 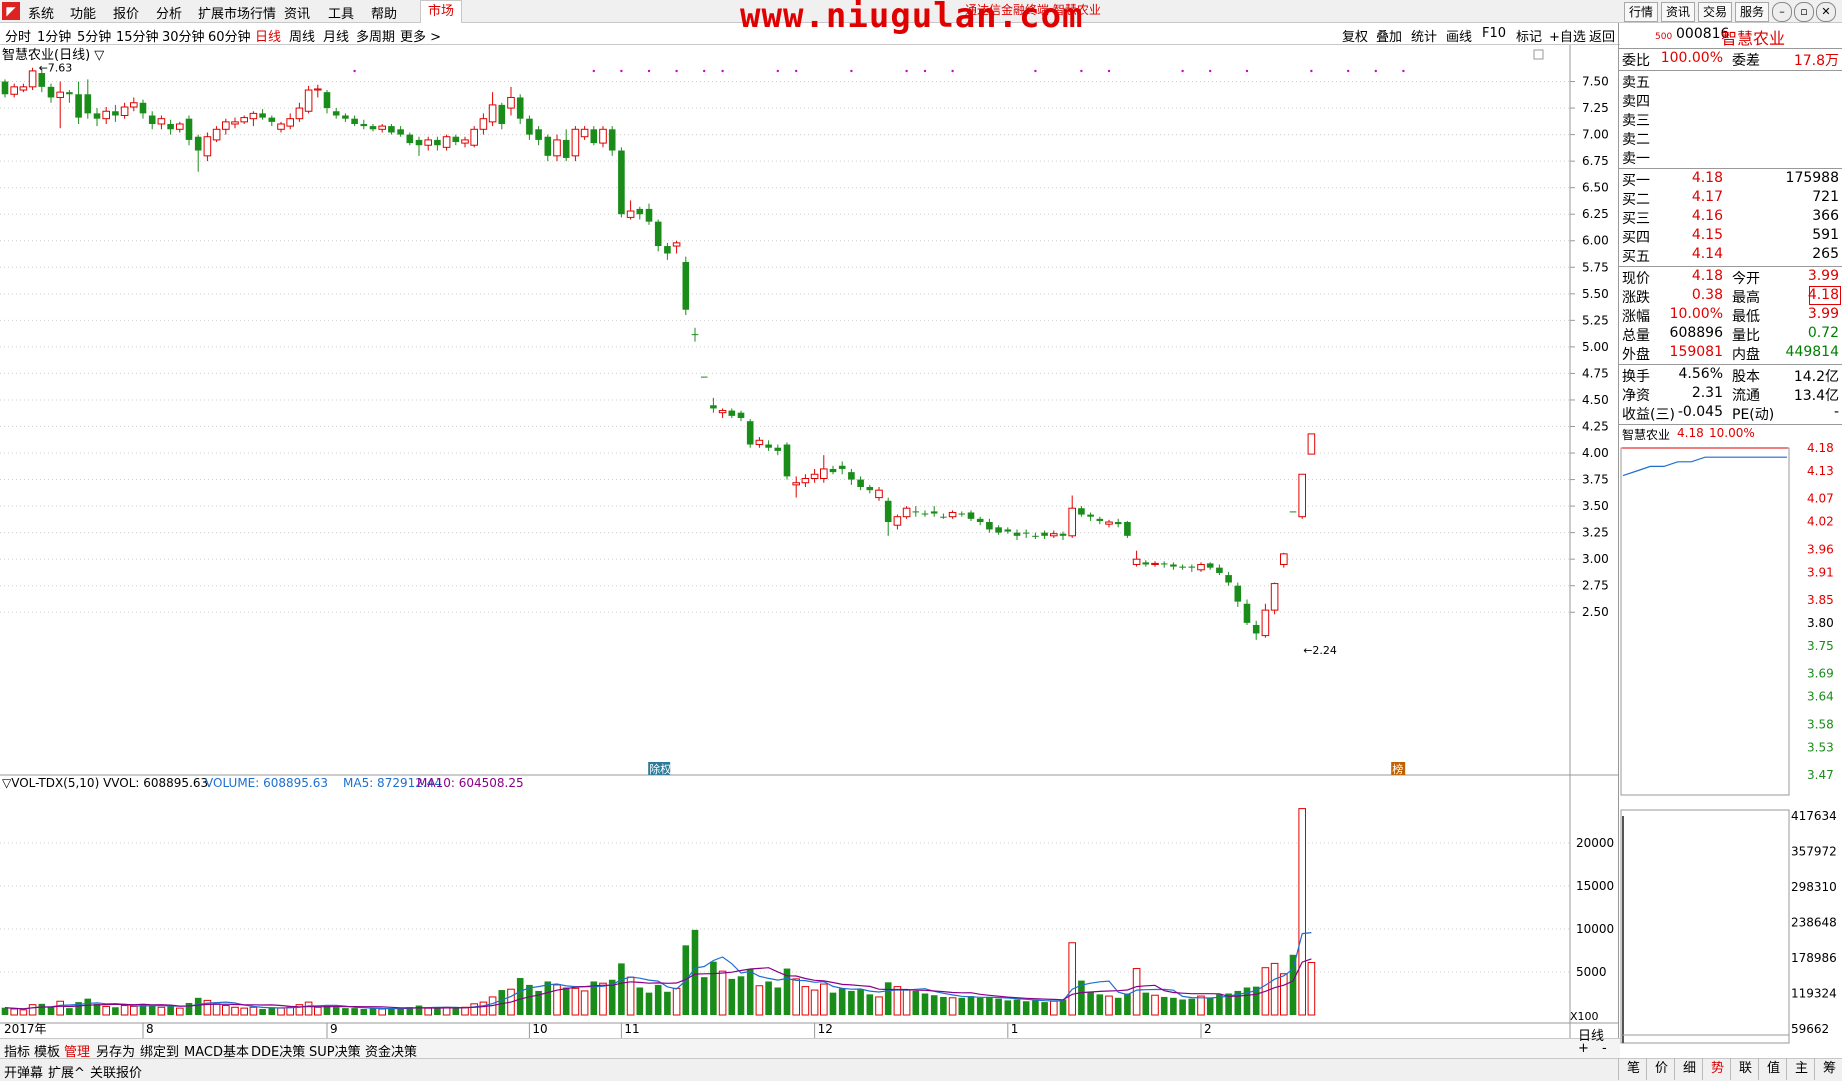 I want to click on menu-item-function: 功能, so click(x=83, y=12).